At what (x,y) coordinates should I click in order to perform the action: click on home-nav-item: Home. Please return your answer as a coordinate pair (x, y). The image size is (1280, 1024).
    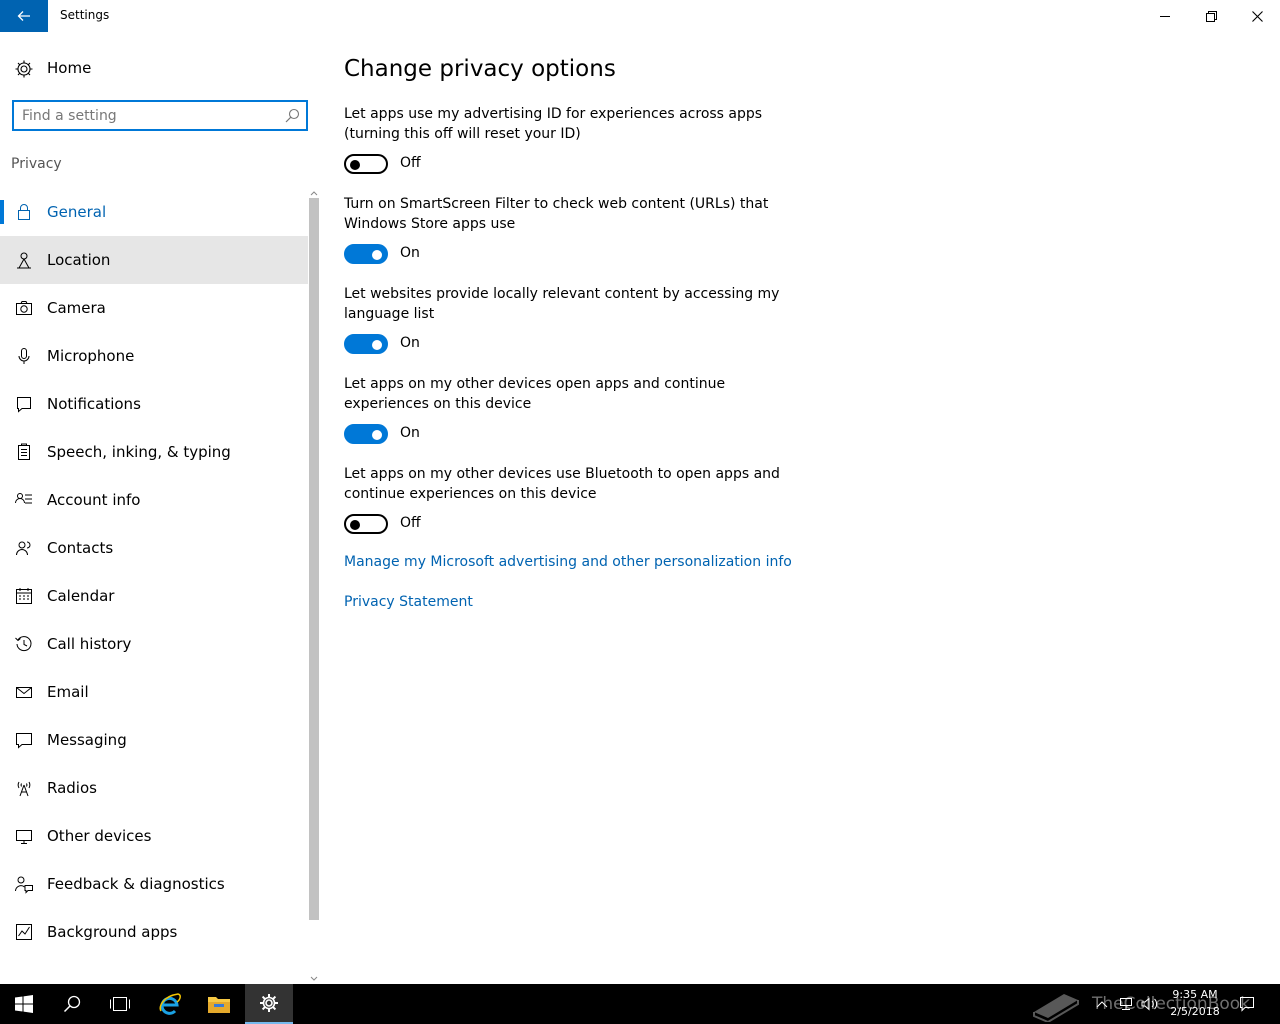
    Looking at the image, I should click on (154, 69).